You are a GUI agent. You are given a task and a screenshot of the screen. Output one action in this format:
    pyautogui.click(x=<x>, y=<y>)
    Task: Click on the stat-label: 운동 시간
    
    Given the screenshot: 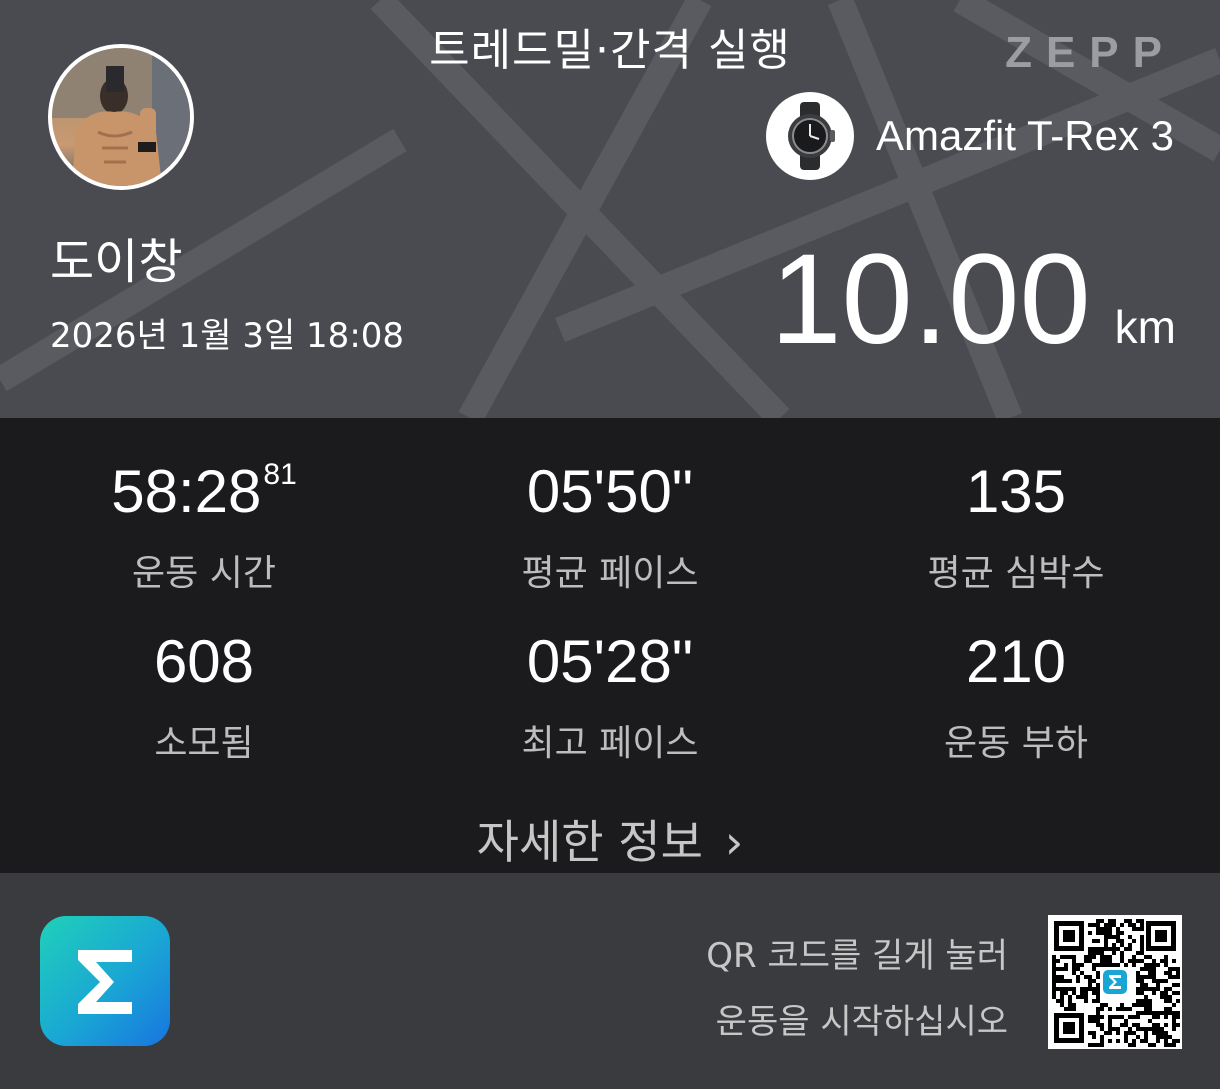 What is the action you would take?
    pyautogui.click(x=204, y=573)
    